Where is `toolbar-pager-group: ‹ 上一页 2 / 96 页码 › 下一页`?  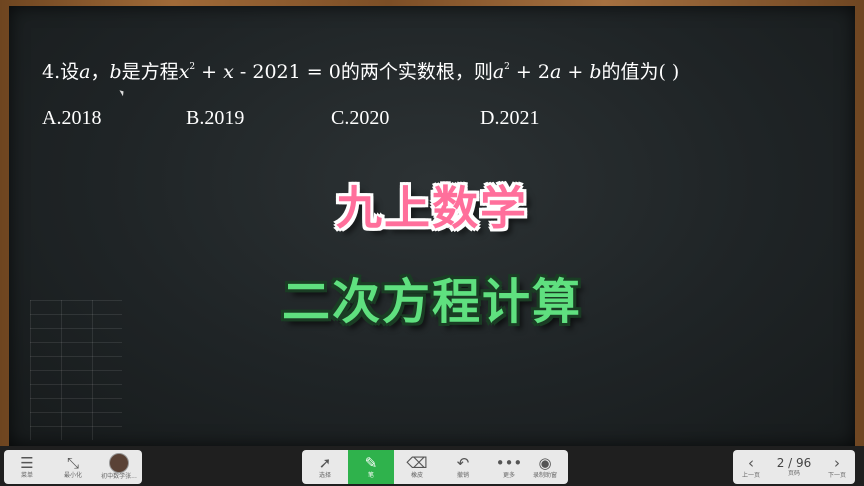 toolbar-pager-group: ‹ 上一页 2 / 96 页码 › 下一页 is located at coordinates (794, 467).